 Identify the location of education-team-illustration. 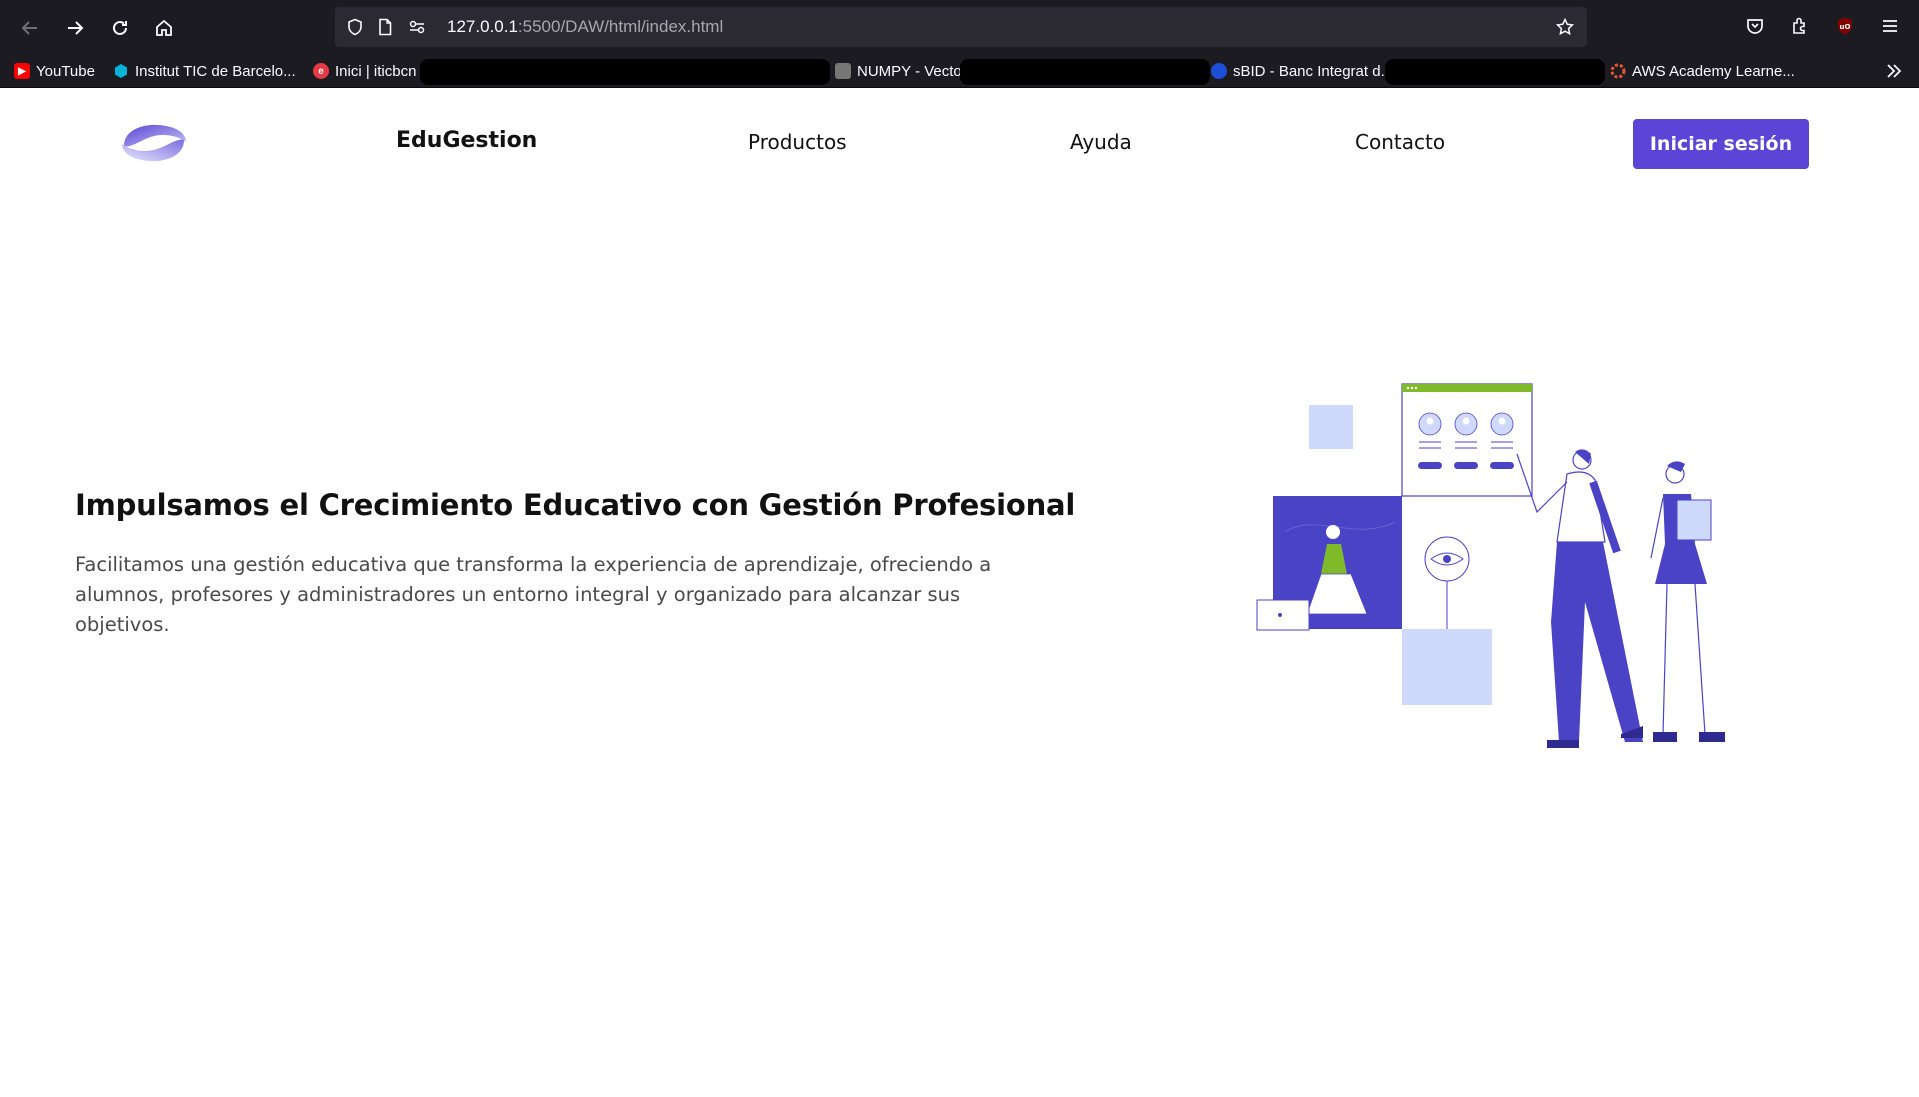
(1490, 565).